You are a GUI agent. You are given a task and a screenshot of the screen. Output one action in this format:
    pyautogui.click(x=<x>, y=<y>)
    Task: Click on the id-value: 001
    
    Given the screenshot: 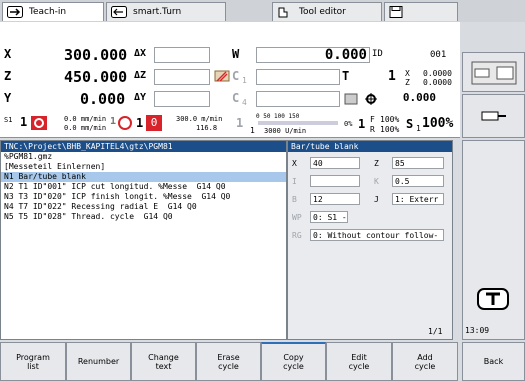 What is the action you would take?
    pyautogui.click(x=438, y=55)
    